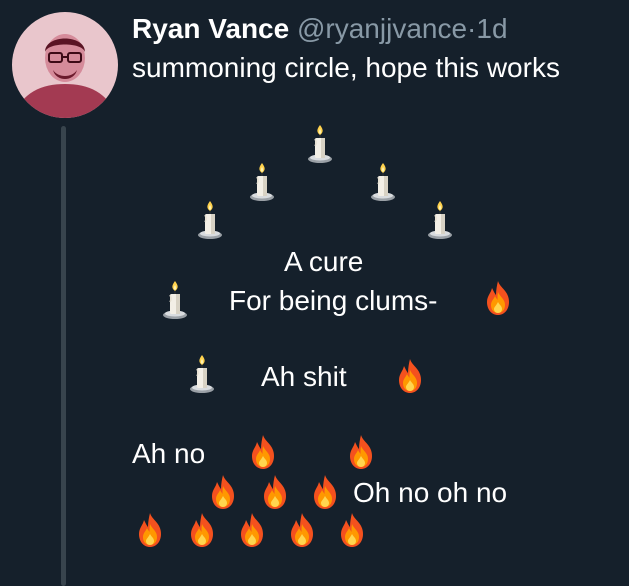 The image size is (629, 586). What do you see at coordinates (333, 300) in the screenshot?
I see `line-for-being-clums: For being clums-` at bounding box center [333, 300].